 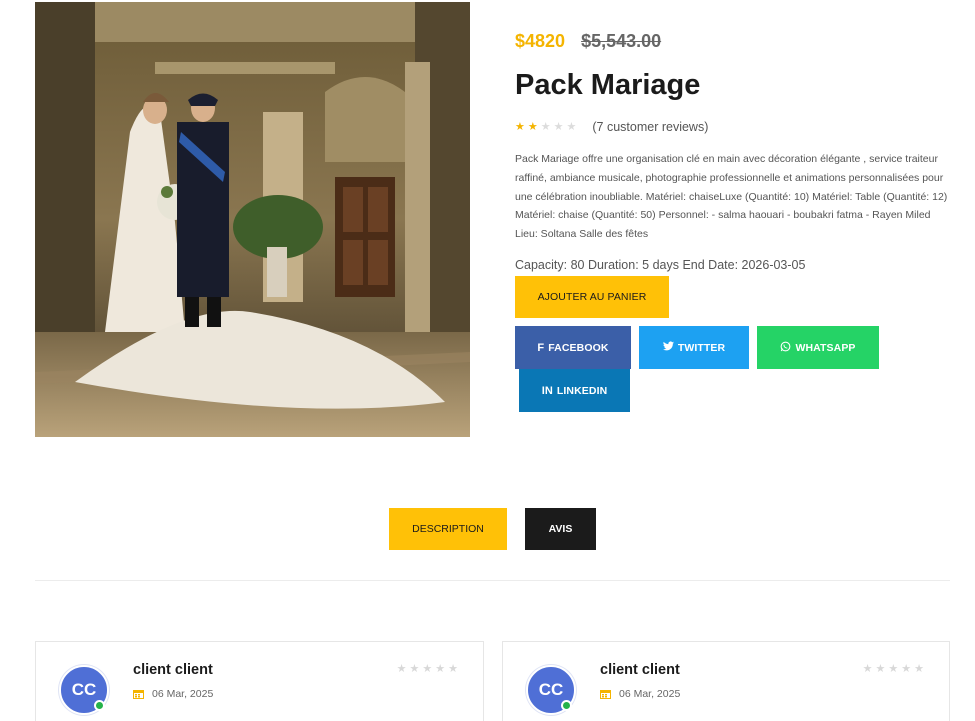 I want to click on share-twitter-label: TWITTER, so click(x=701, y=347).